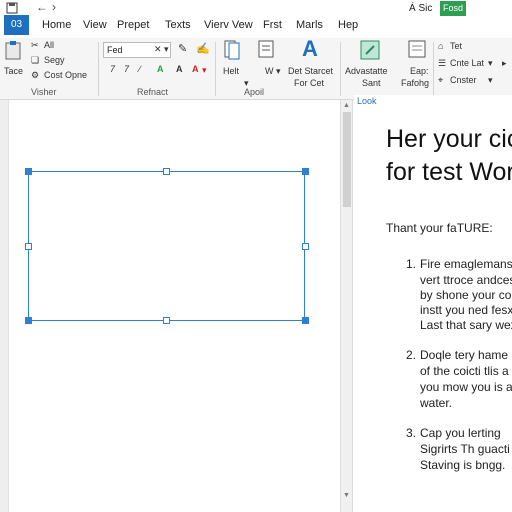 This screenshot has height=512, width=512. What do you see at coordinates (371, 83) in the screenshot?
I see `style-sant: Sant` at bounding box center [371, 83].